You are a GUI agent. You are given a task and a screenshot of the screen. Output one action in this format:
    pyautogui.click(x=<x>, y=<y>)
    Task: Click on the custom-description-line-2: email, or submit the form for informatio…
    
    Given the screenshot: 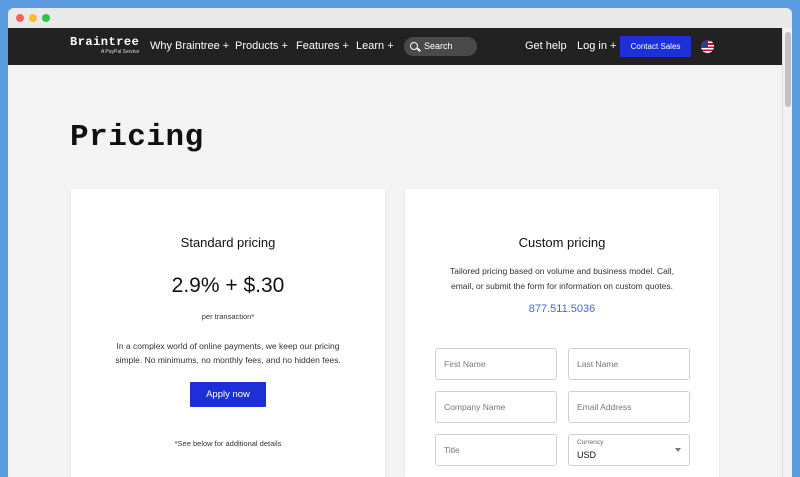 What is the action you would take?
    pyautogui.click(x=562, y=286)
    